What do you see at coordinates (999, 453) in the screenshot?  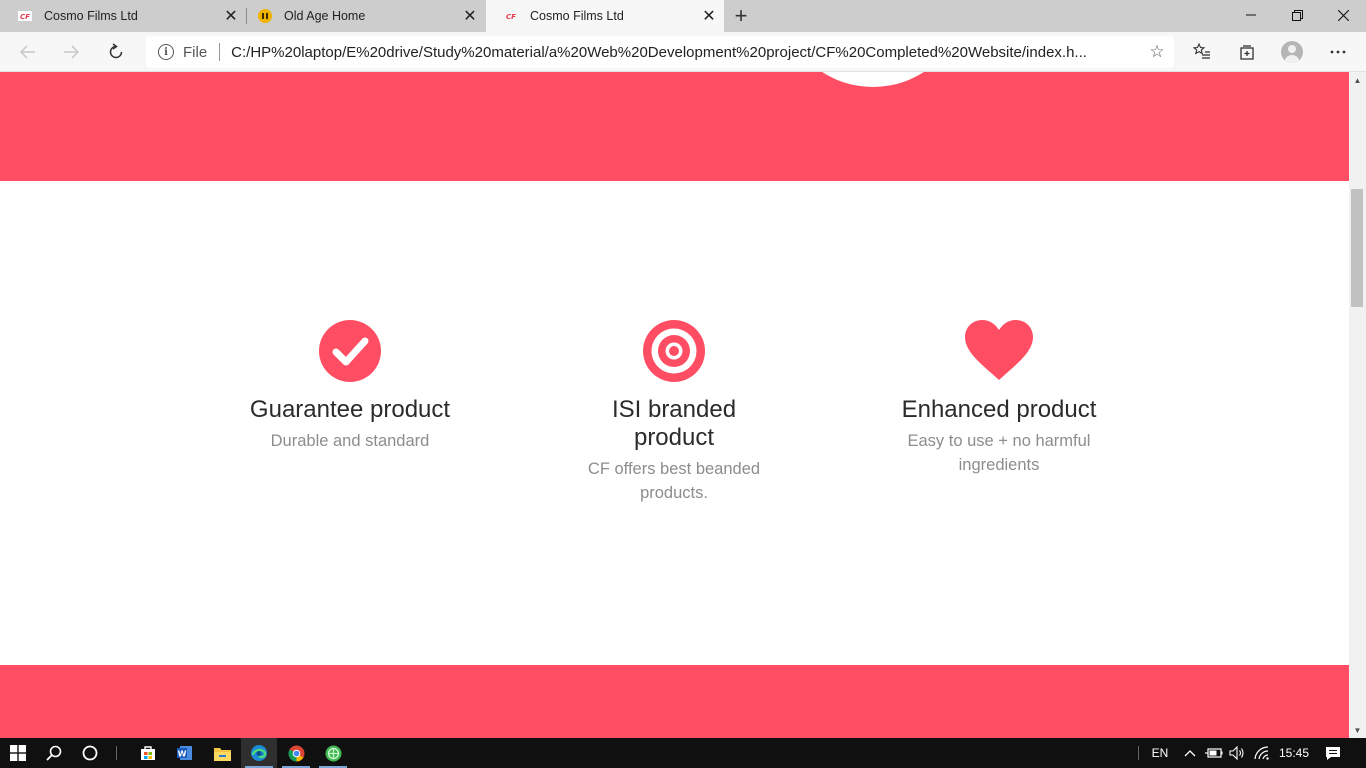 I see `feature-description: Easy to use + no harmful ingredients` at bounding box center [999, 453].